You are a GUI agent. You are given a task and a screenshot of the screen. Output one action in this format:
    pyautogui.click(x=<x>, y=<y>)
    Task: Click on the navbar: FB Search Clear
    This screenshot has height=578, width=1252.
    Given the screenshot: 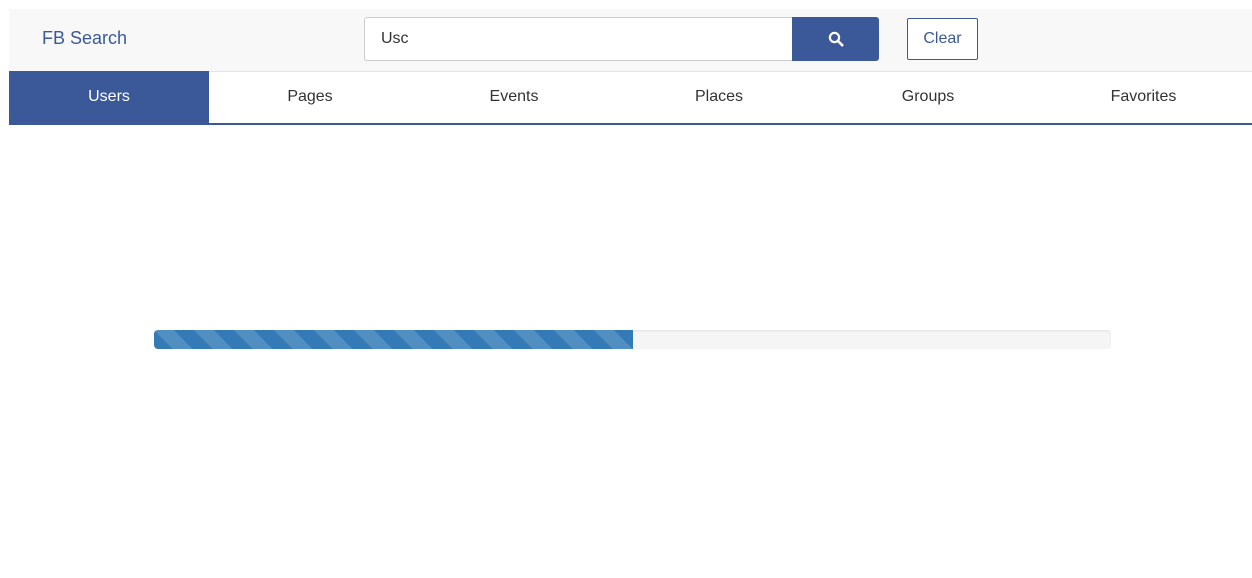 What is the action you would take?
    pyautogui.click(x=630, y=40)
    